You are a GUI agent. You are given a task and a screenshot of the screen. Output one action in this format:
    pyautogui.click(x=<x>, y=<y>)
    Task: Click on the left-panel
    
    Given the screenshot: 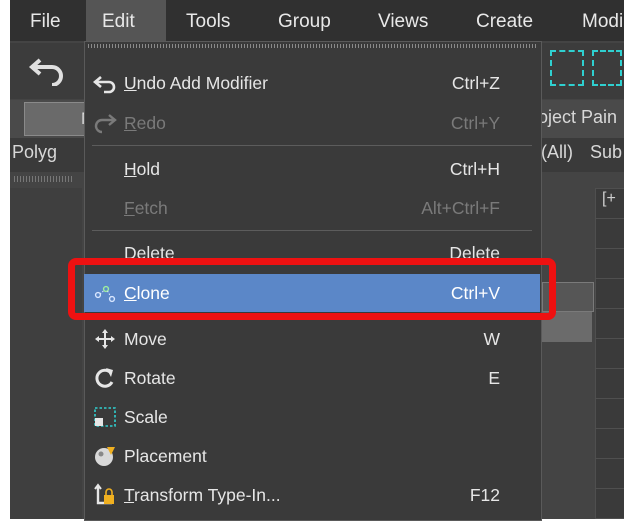 What is the action you would take?
    pyautogui.click(x=46, y=353)
    